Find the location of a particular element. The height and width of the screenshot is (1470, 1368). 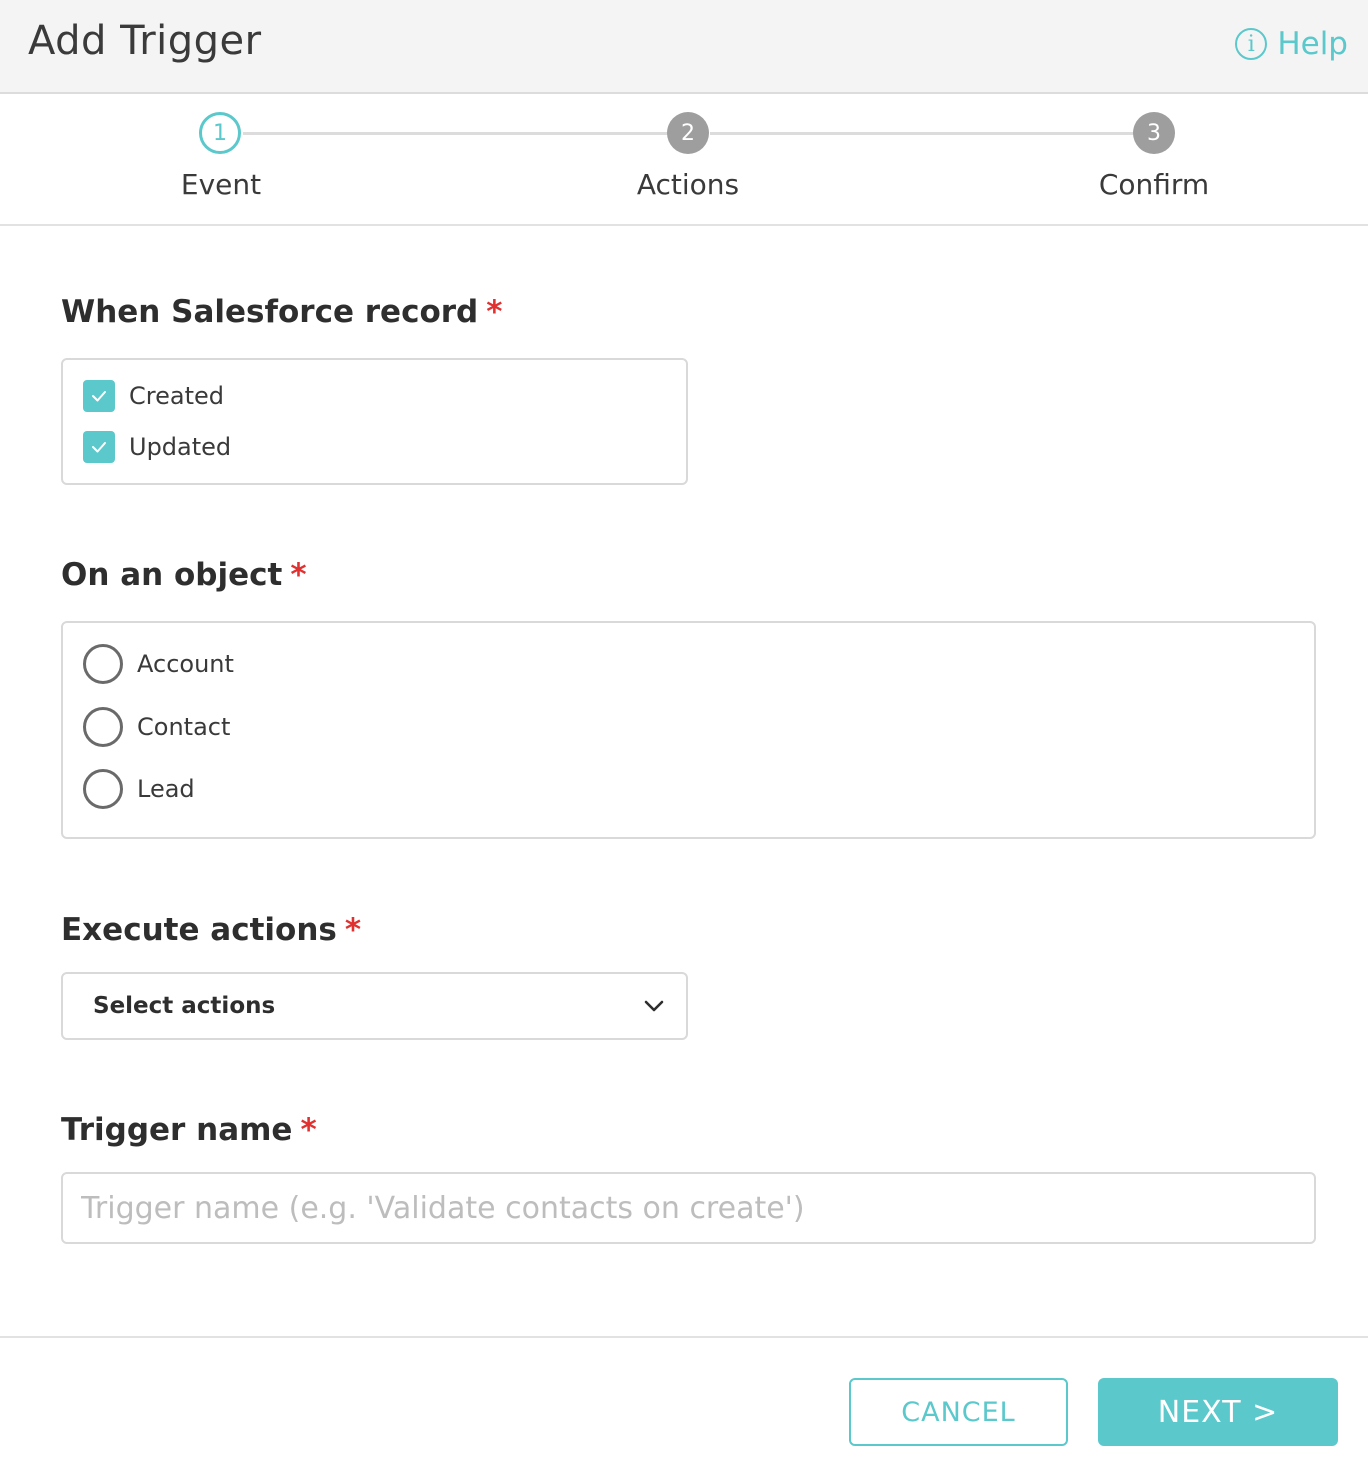

stepper: 1 Event 2 Actions 3 Confirm is located at coordinates (684, 160).